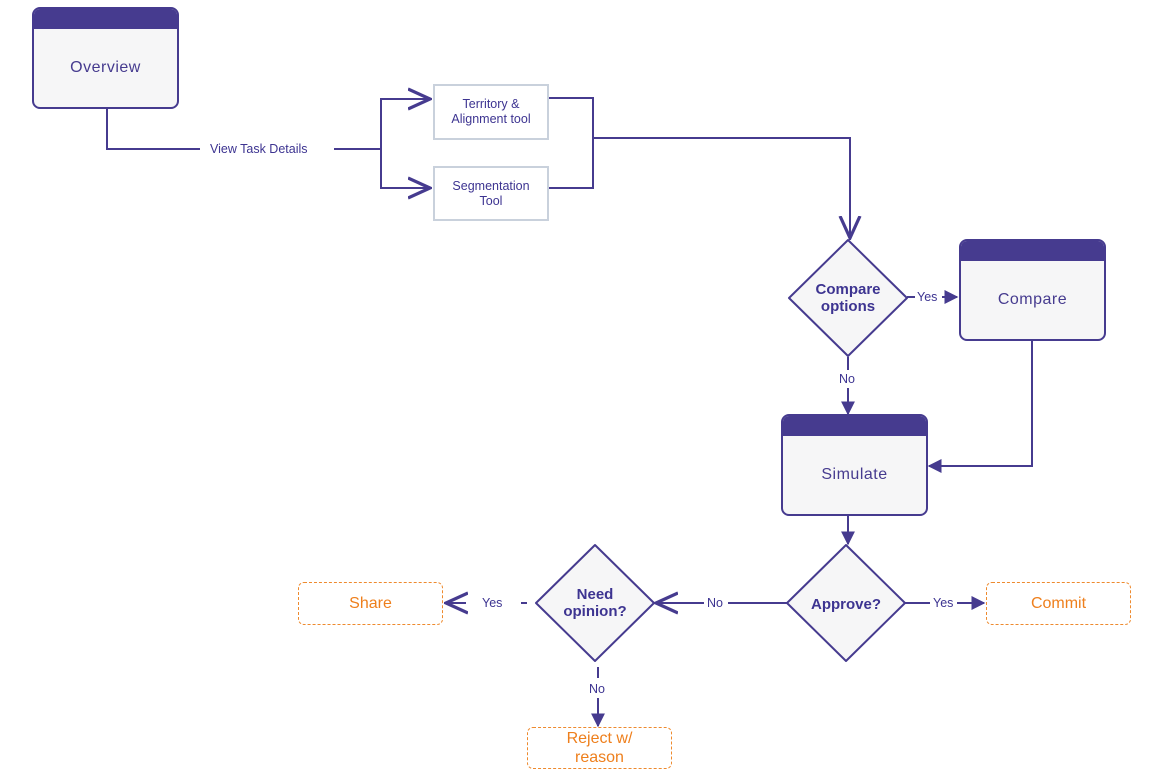  I want to click on screen-label: Simulate, so click(854, 474).